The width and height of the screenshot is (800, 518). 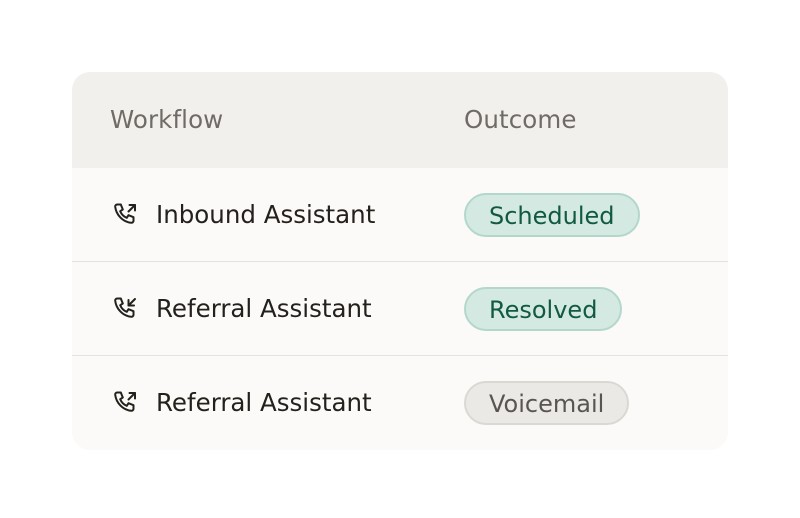 What do you see at coordinates (166, 120) in the screenshot?
I see `column-header-workflow: Workflow` at bounding box center [166, 120].